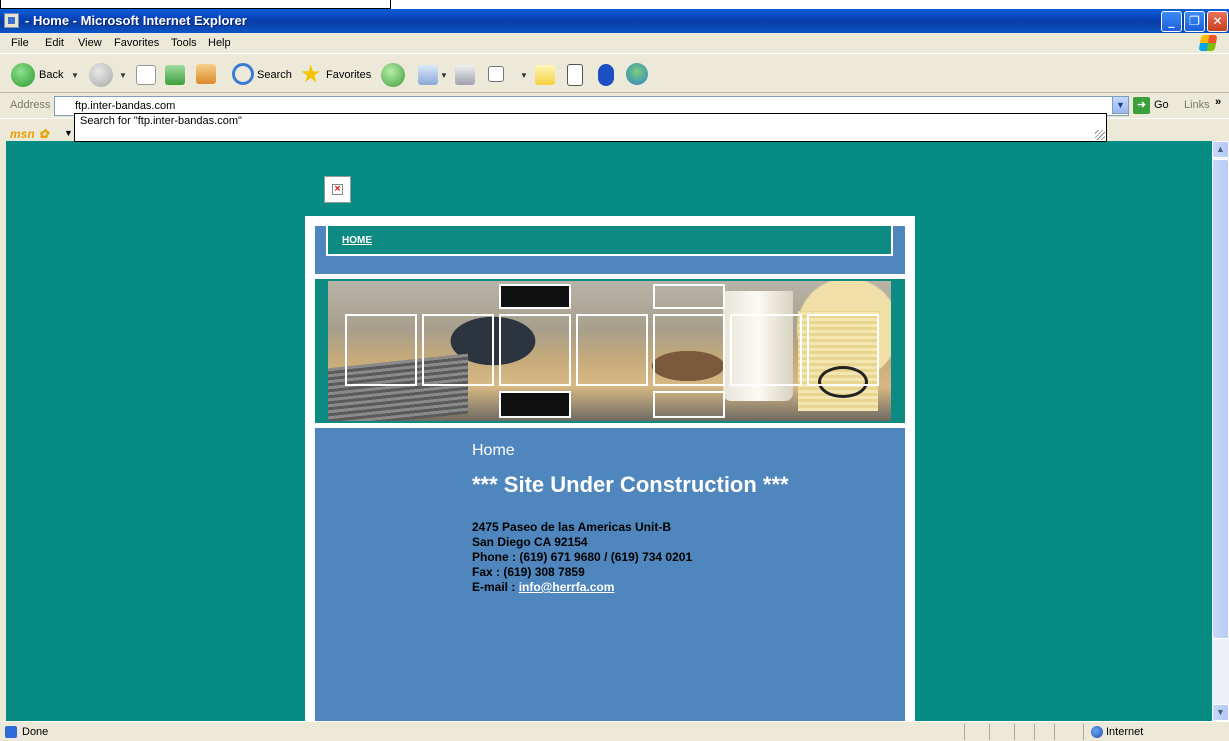 Image resolution: width=1229 pixels, height=741 pixels. What do you see at coordinates (219, 43) in the screenshot?
I see `menu-help: Help` at bounding box center [219, 43].